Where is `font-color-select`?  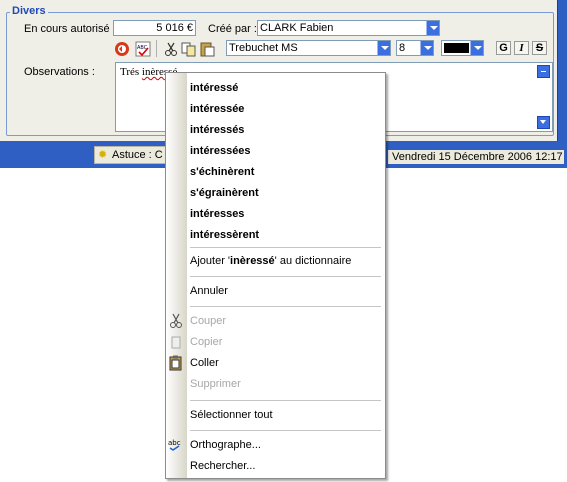 font-color-select is located at coordinates (462, 48).